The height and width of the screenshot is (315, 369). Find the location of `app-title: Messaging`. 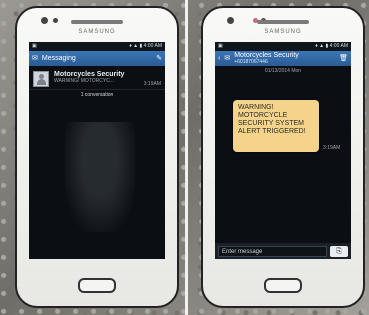

app-title: Messaging is located at coordinates (58, 58).